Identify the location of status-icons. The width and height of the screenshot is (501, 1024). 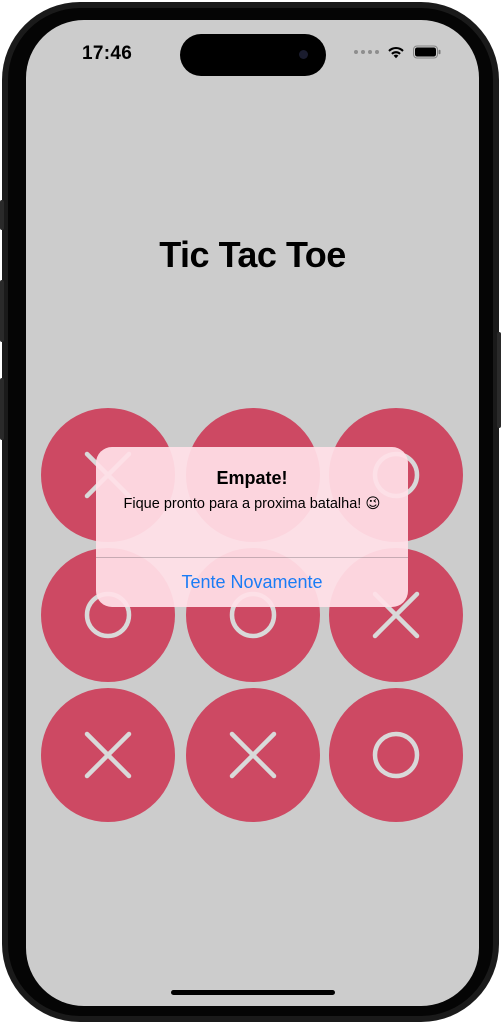
(397, 52).